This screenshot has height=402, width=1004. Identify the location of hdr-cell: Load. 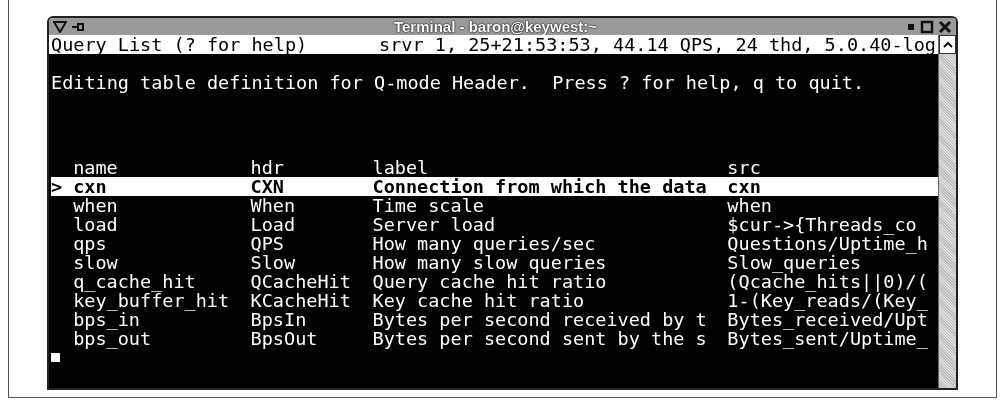
(273, 224).